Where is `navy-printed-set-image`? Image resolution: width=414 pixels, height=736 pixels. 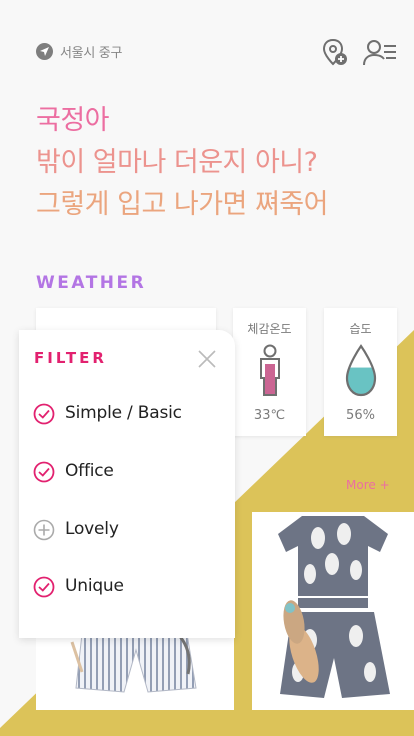
navy-printed-set-image is located at coordinates (334, 607).